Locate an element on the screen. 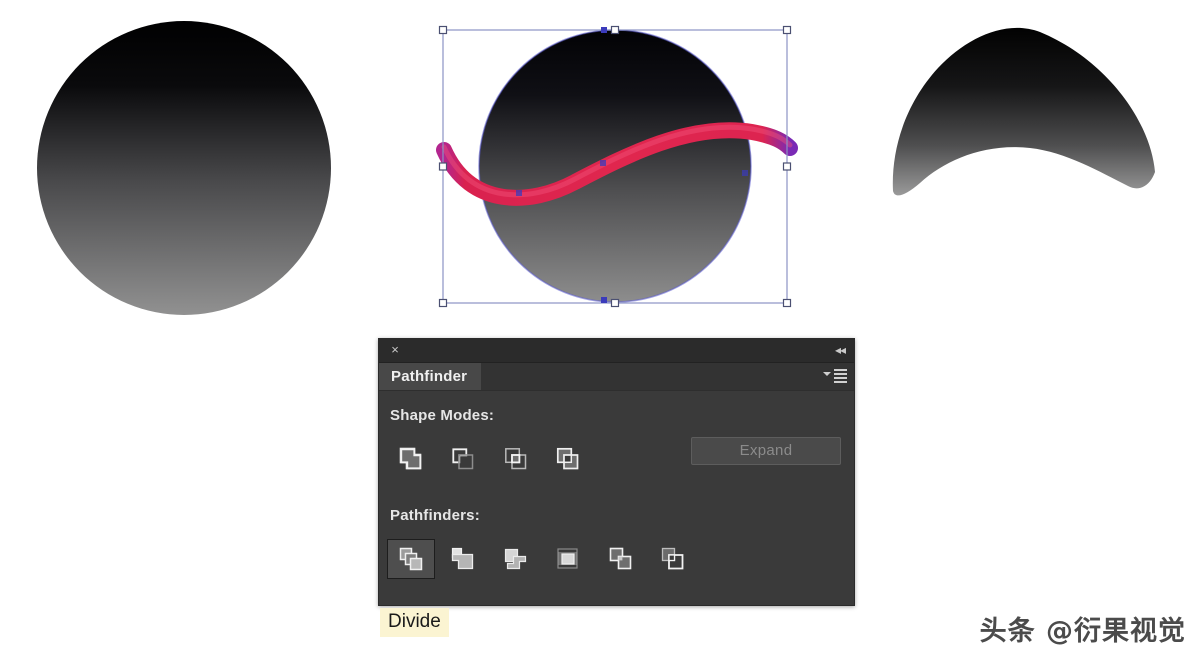  pathfinders-row is located at coordinates (542, 559).